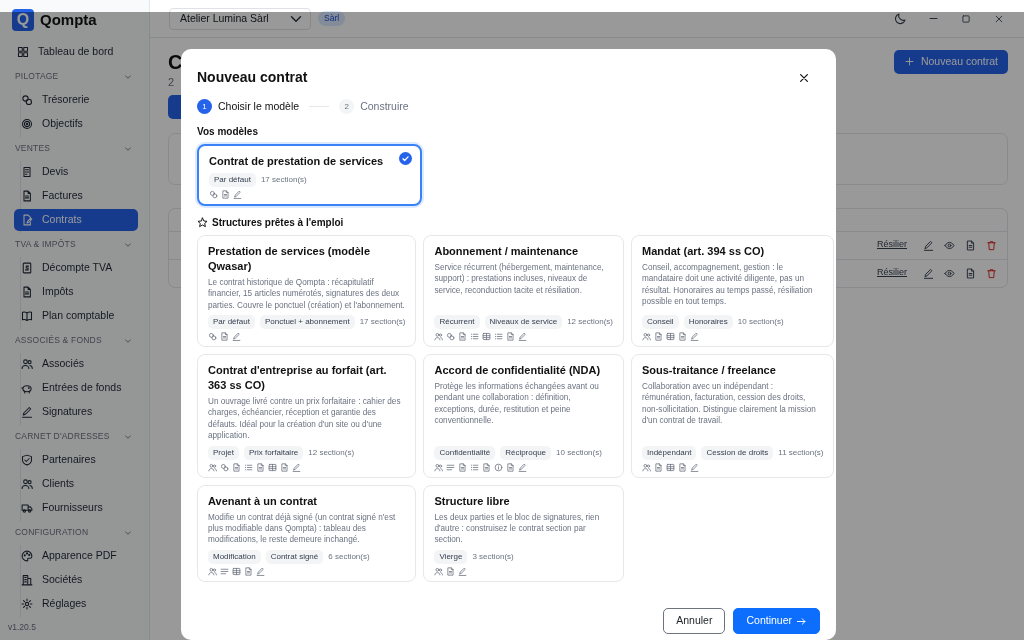 The image size is (1024, 640). Describe the element at coordinates (76, 555) in the screenshot. I see `sidebar-item: Apparence PDF` at that location.